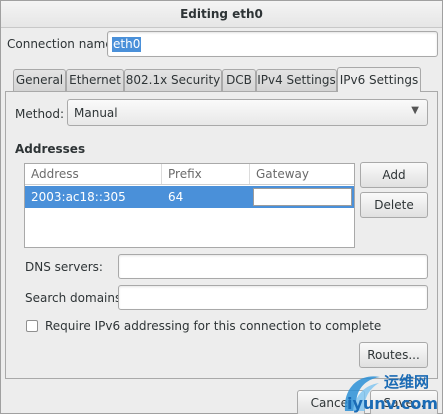  Describe the element at coordinates (239, 80) in the screenshot. I see `tab-dcb: DCB` at that location.